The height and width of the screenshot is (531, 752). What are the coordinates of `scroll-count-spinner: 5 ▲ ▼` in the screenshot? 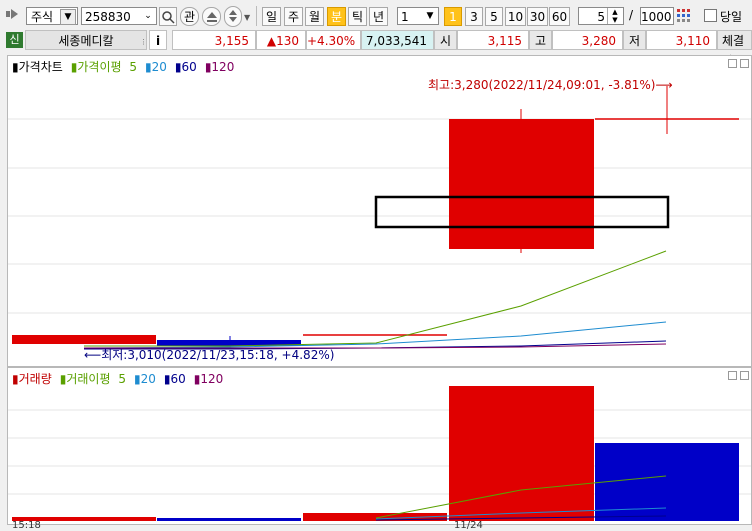 It's located at (601, 16).